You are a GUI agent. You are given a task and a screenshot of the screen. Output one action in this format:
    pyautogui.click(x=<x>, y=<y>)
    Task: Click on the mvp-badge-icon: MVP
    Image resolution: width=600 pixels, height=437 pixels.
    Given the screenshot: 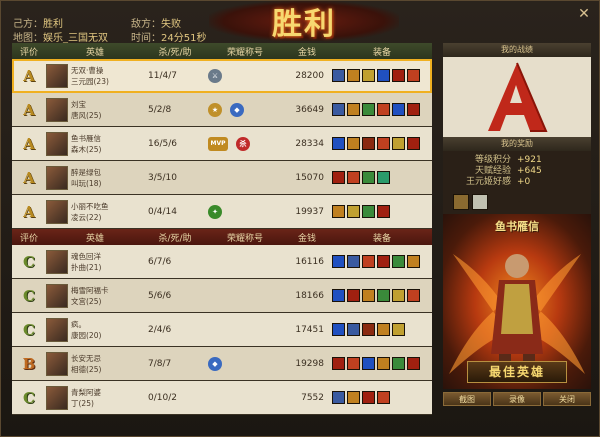 What is the action you would take?
    pyautogui.click(x=218, y=143)
    